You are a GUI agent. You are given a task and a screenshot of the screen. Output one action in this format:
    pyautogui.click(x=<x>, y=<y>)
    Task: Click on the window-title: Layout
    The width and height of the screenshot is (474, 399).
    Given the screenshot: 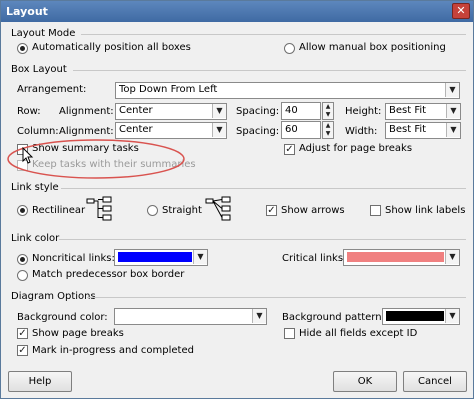 What is the action you would take?
    pyautogui.click(x=27, y=11)
    